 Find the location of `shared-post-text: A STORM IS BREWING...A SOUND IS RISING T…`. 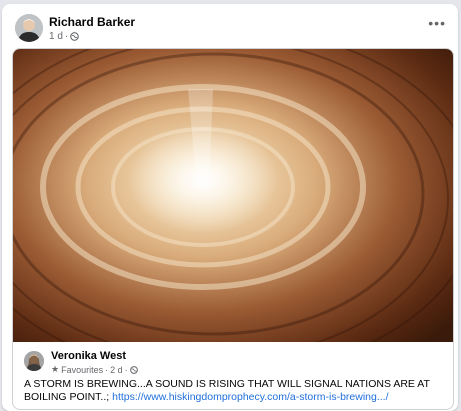

shared-post-text: A STORM IS BREWING...A SOUND IS RISING T… is located at coordinates (236, 391).